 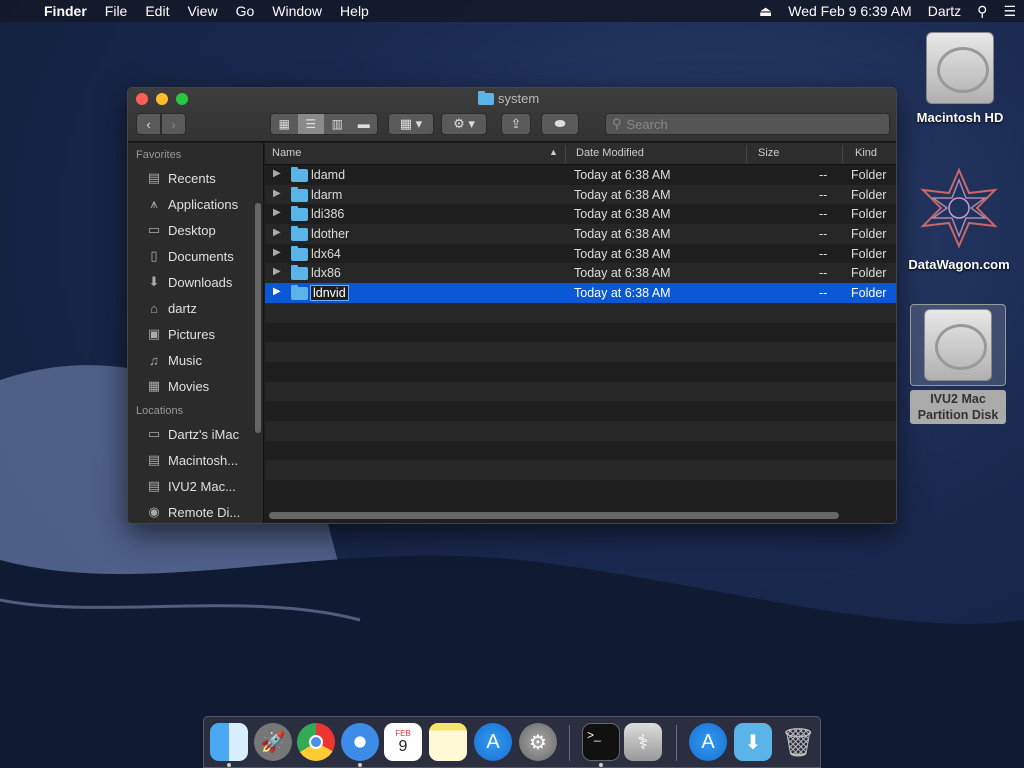 I want to click on desktop-icon-macintosh-hd: Macintosh HD, so click(x=960, y=78).